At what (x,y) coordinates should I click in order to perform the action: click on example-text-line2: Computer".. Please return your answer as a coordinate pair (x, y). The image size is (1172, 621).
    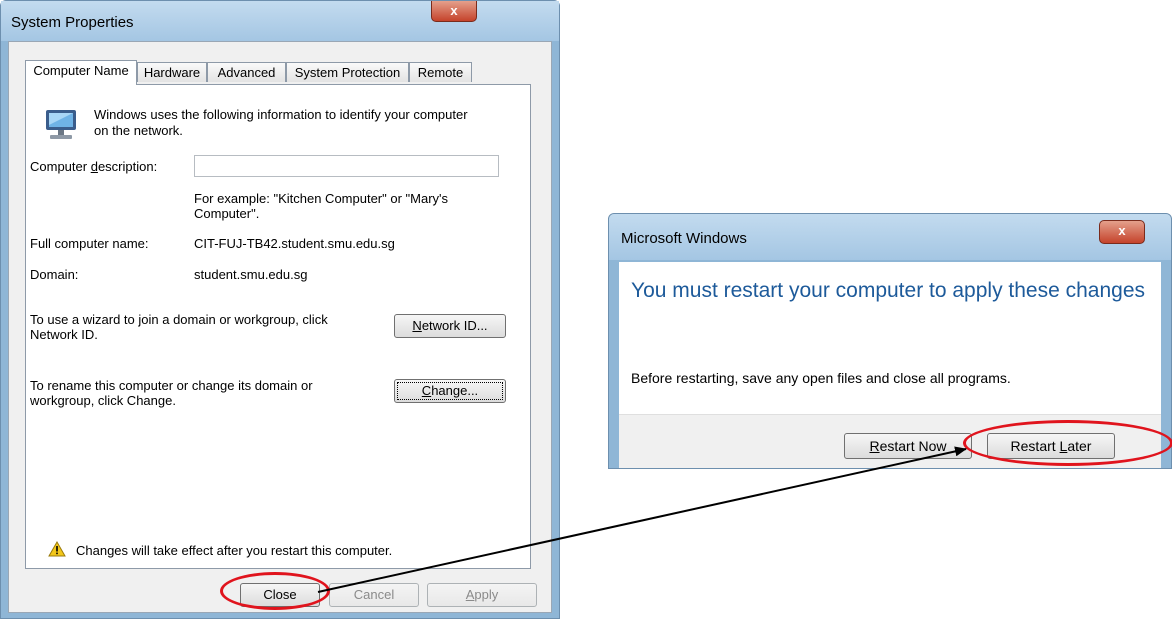
    Looking at the image, I should click on (227, 213).